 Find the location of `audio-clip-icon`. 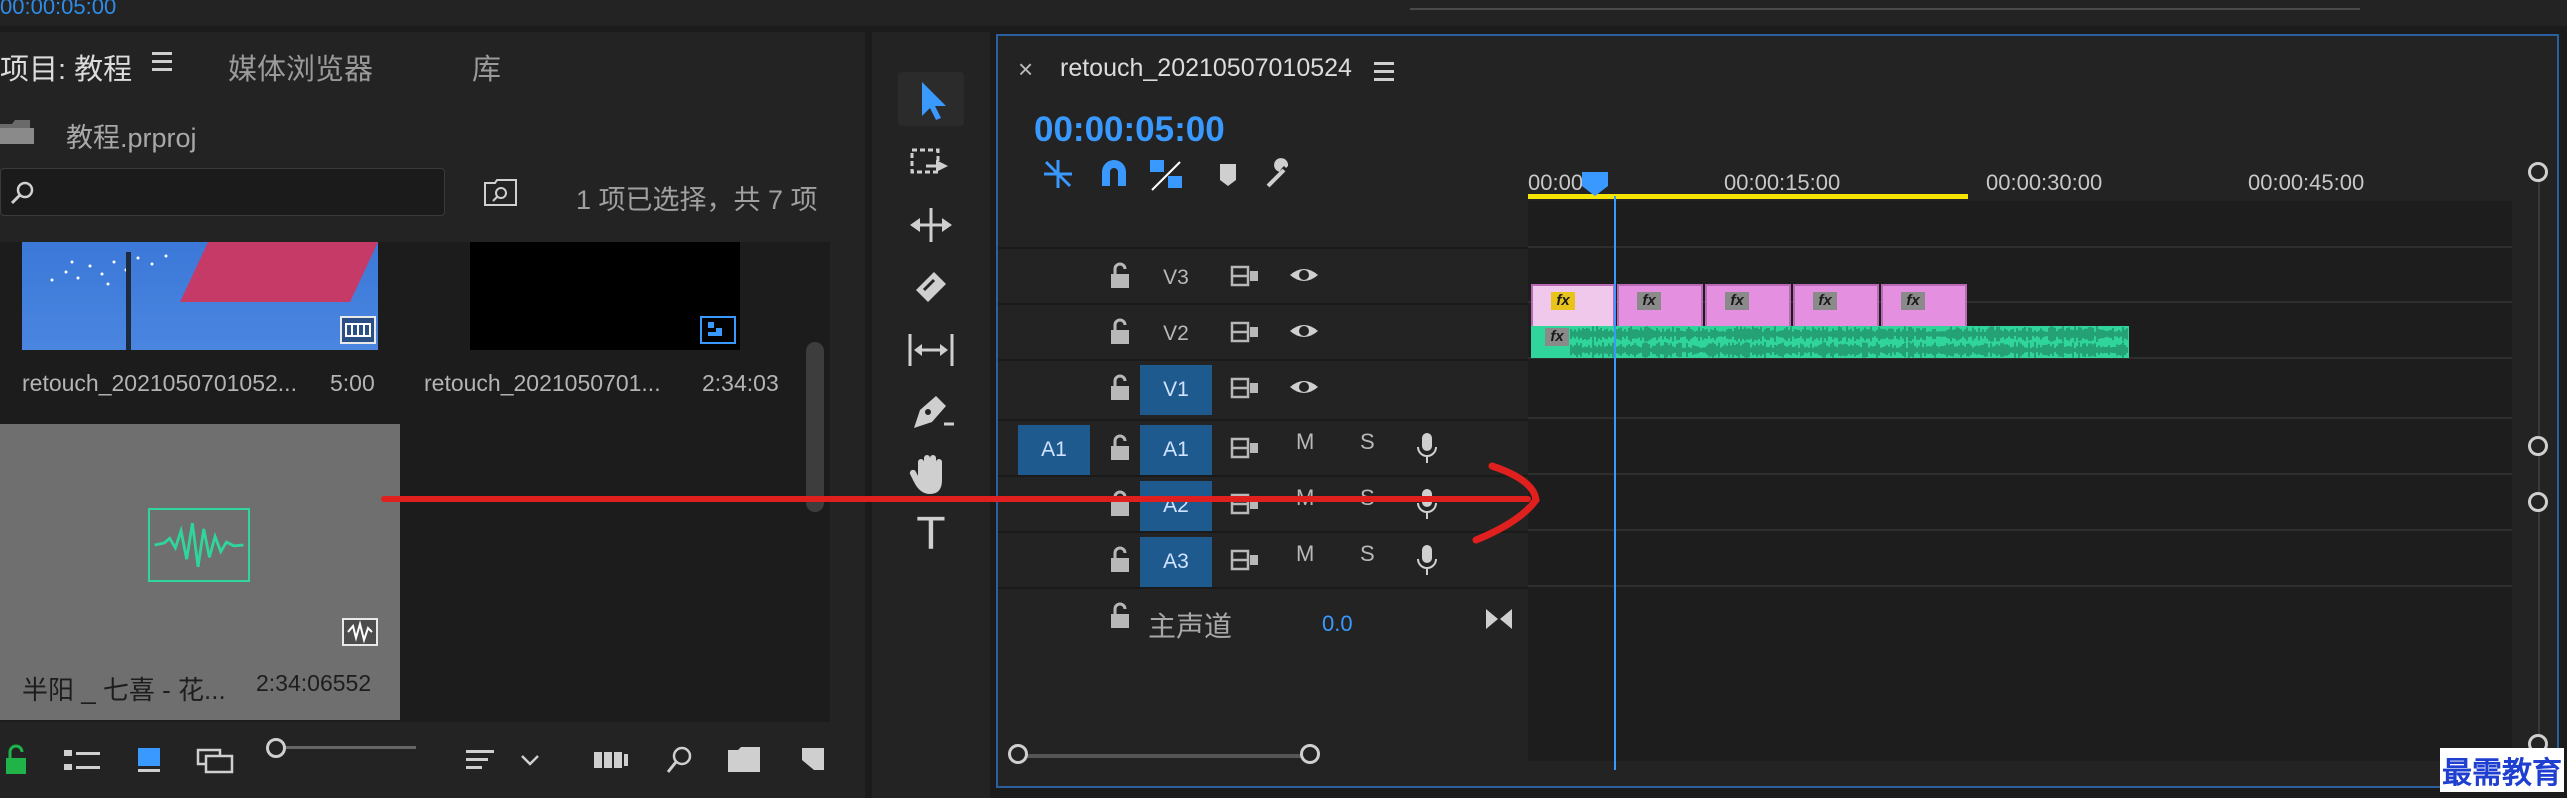

audio-clip-icon is located at coordinates (360, 632).